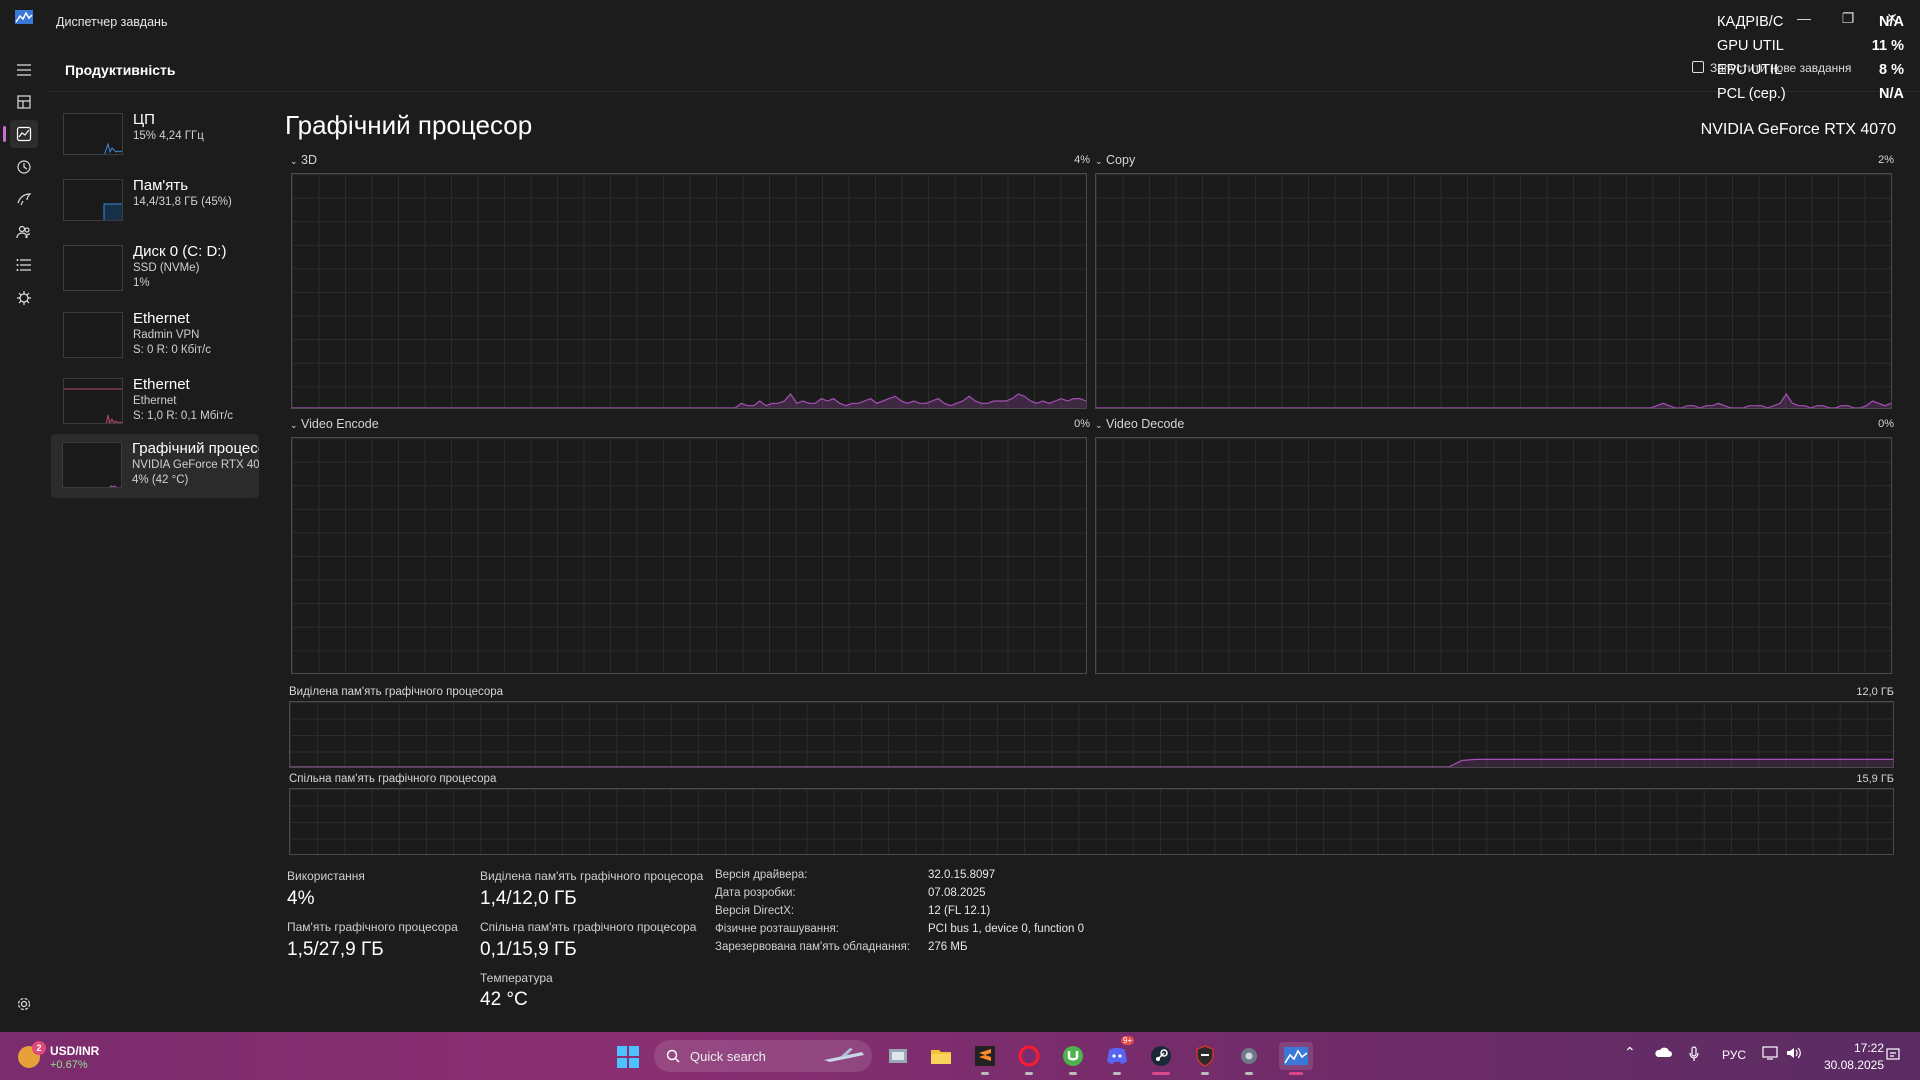  What do you see at coordinates (1029, 1058) in the screenshot?
I see `opera-browser-icon` at bounding box center [1029, 1058].